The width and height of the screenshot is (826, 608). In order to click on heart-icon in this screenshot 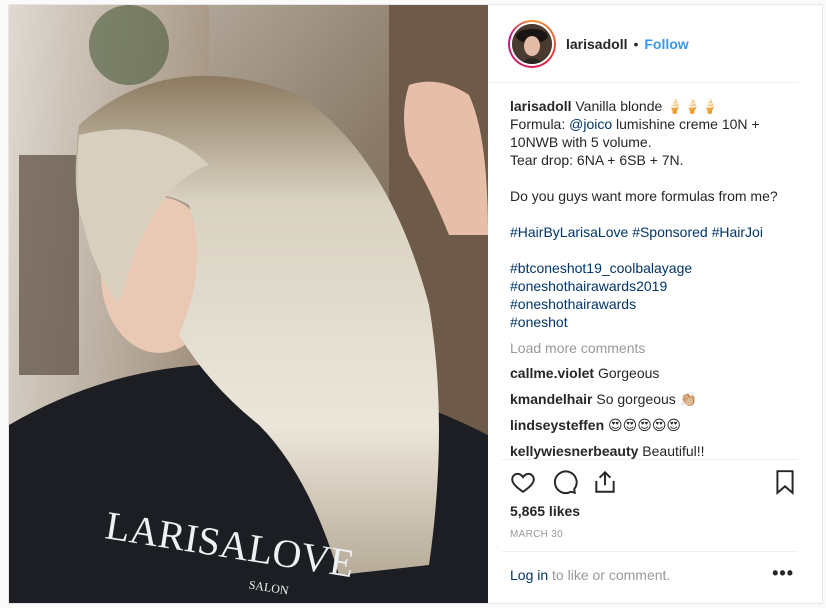, I will do `click(523, 482)`.